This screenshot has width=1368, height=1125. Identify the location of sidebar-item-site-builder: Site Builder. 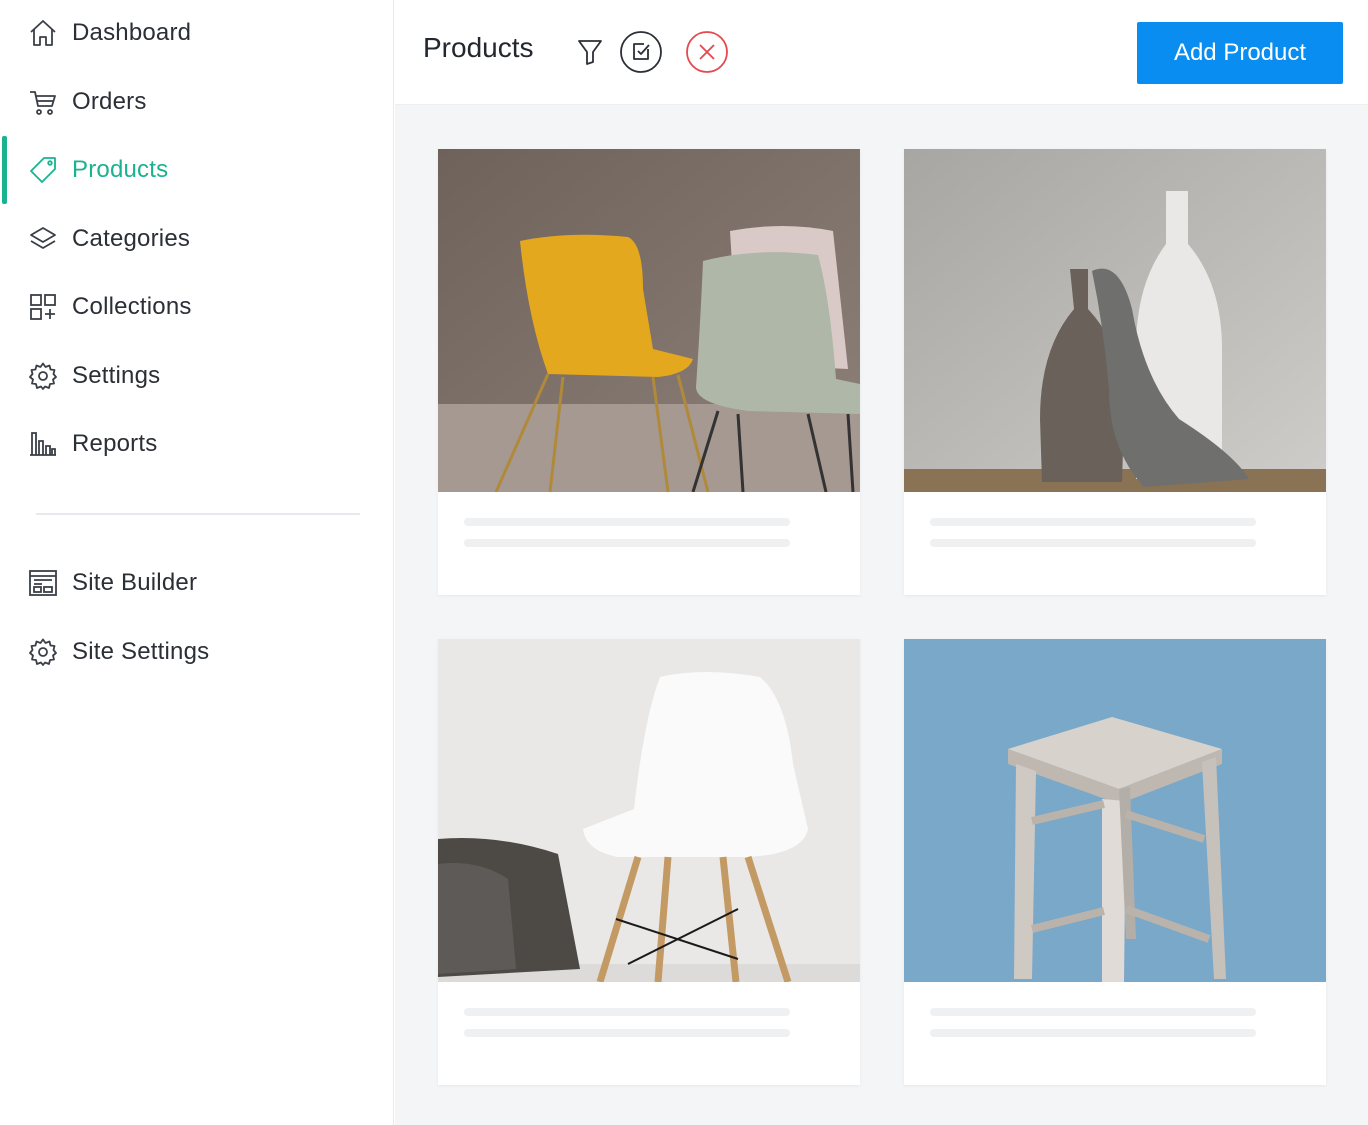
(197, 583).